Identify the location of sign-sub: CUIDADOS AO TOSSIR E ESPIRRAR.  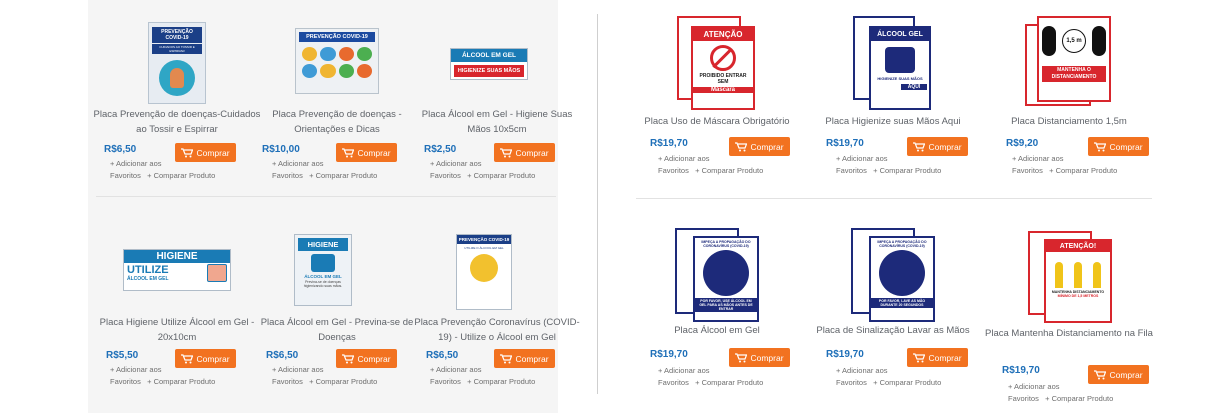
(177, 49).